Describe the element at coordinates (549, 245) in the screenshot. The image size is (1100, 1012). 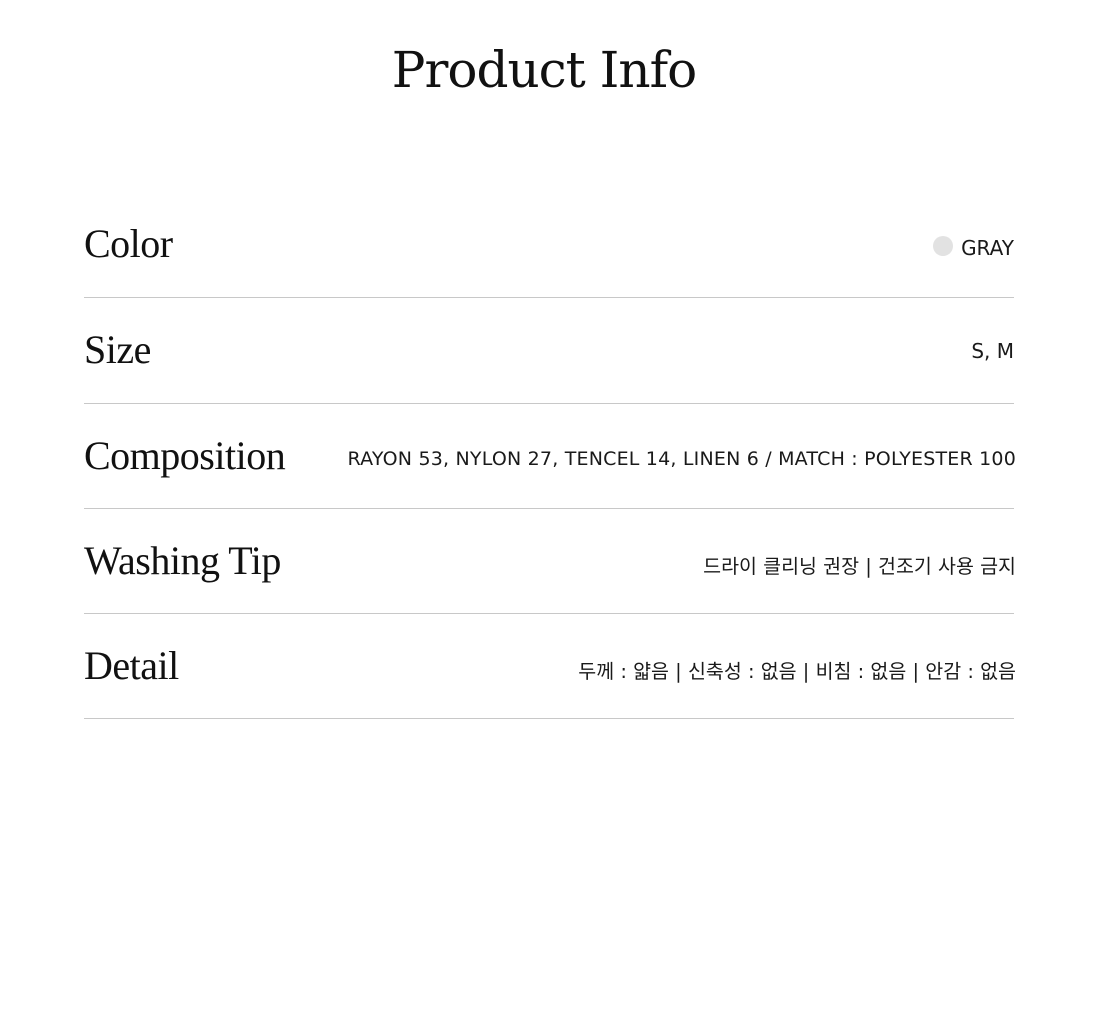
I see `info-row-color: Color GRAY` at that location.